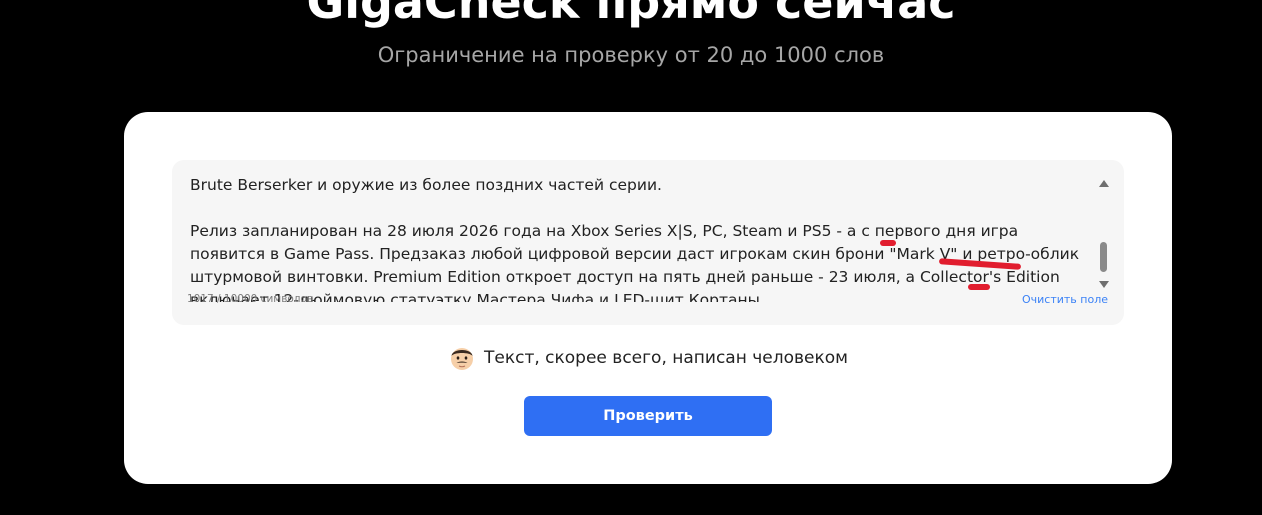 The width and height of the screenshot is (1262, 515). What do you see at coordinates (666, 358) in the screenshot?
I see `result-text: Текст, скорее всего, написан человеком` at bounding box center [666, 358].